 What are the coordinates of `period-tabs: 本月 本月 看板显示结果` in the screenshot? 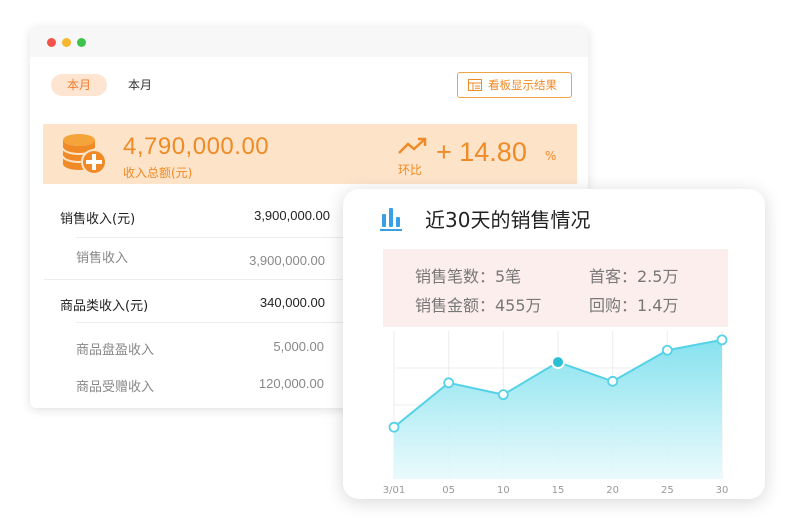 It's located at (309, 87).